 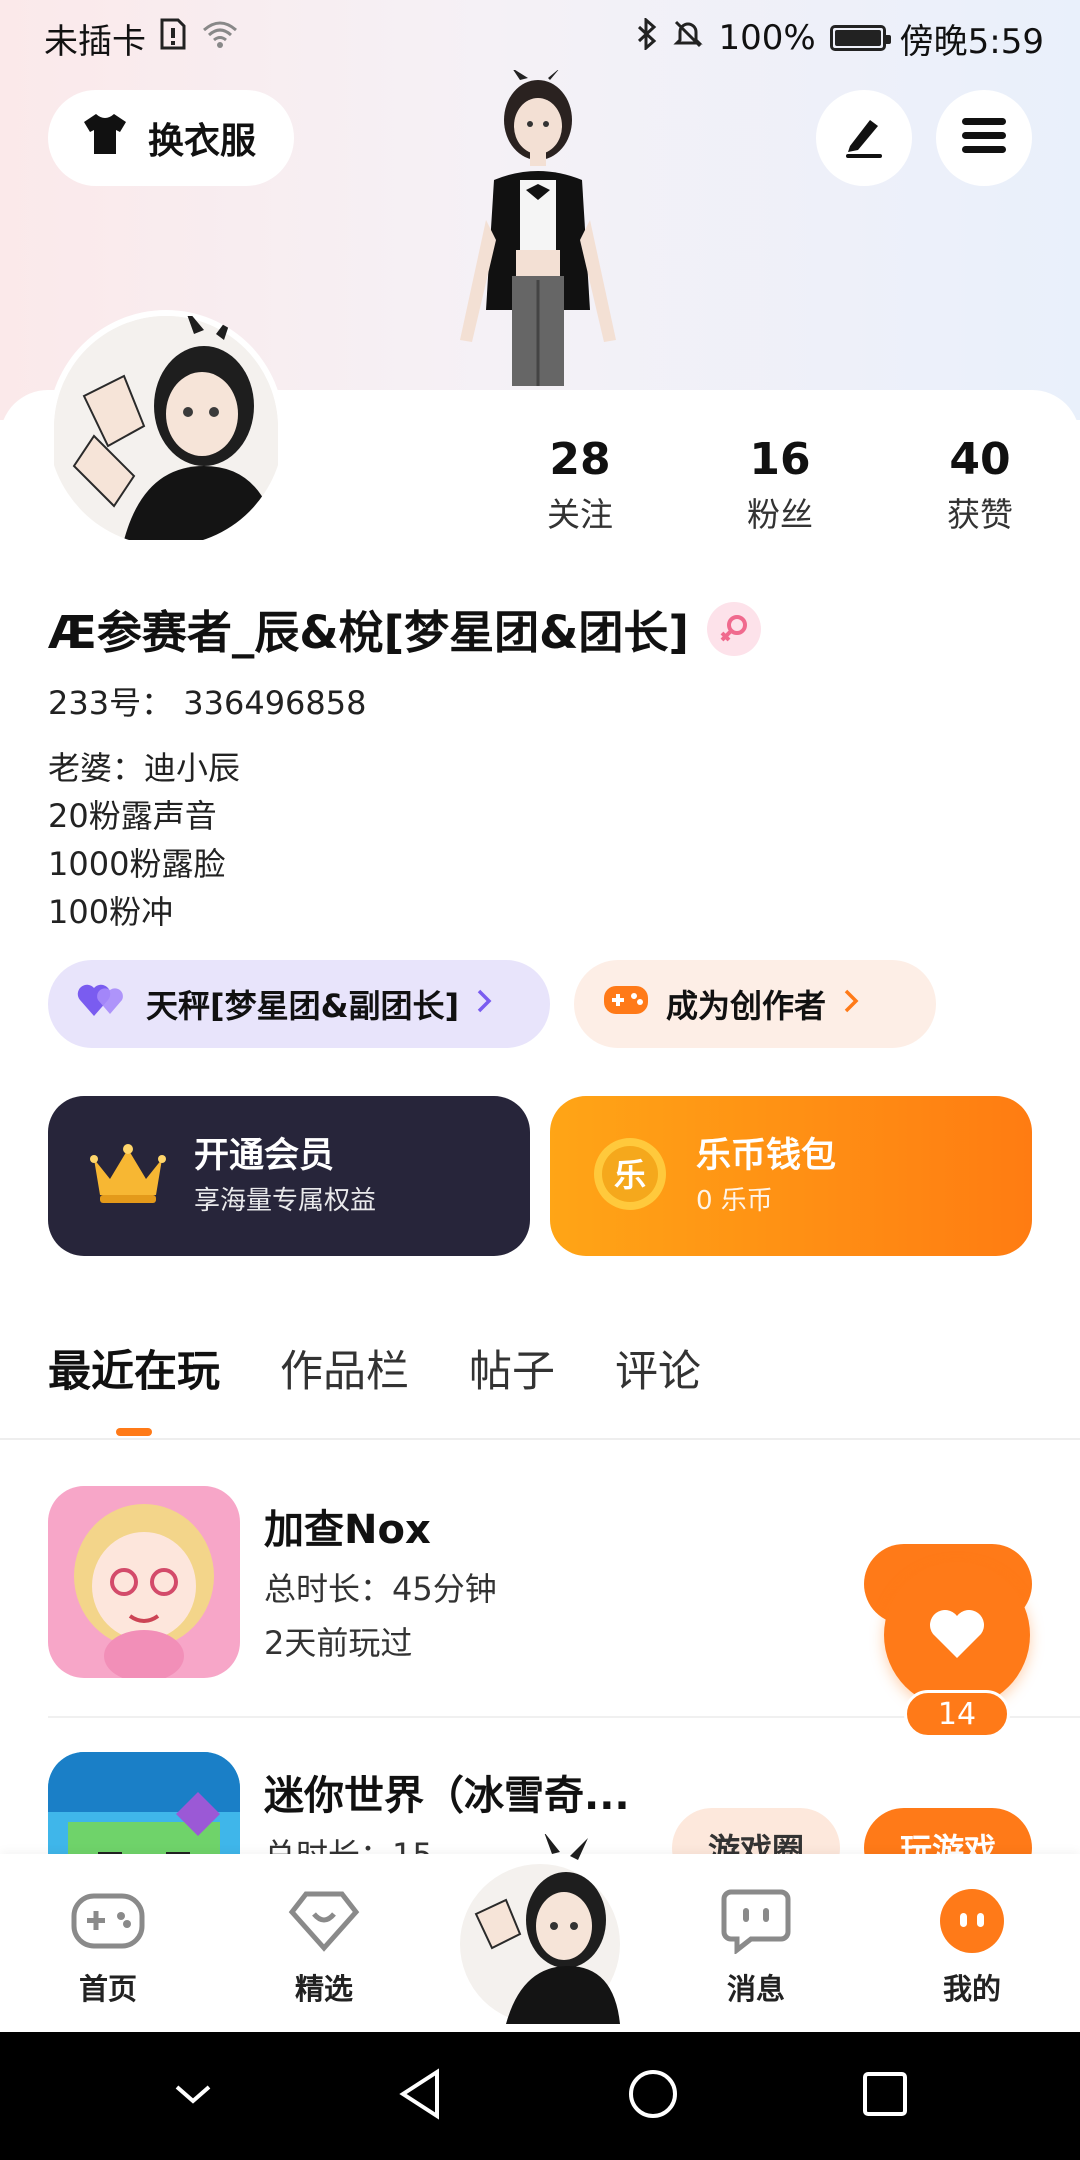 I want to click on nickname: Æ参赛者_辰&梲[梦星团&团长], so click(x=368, y=632).